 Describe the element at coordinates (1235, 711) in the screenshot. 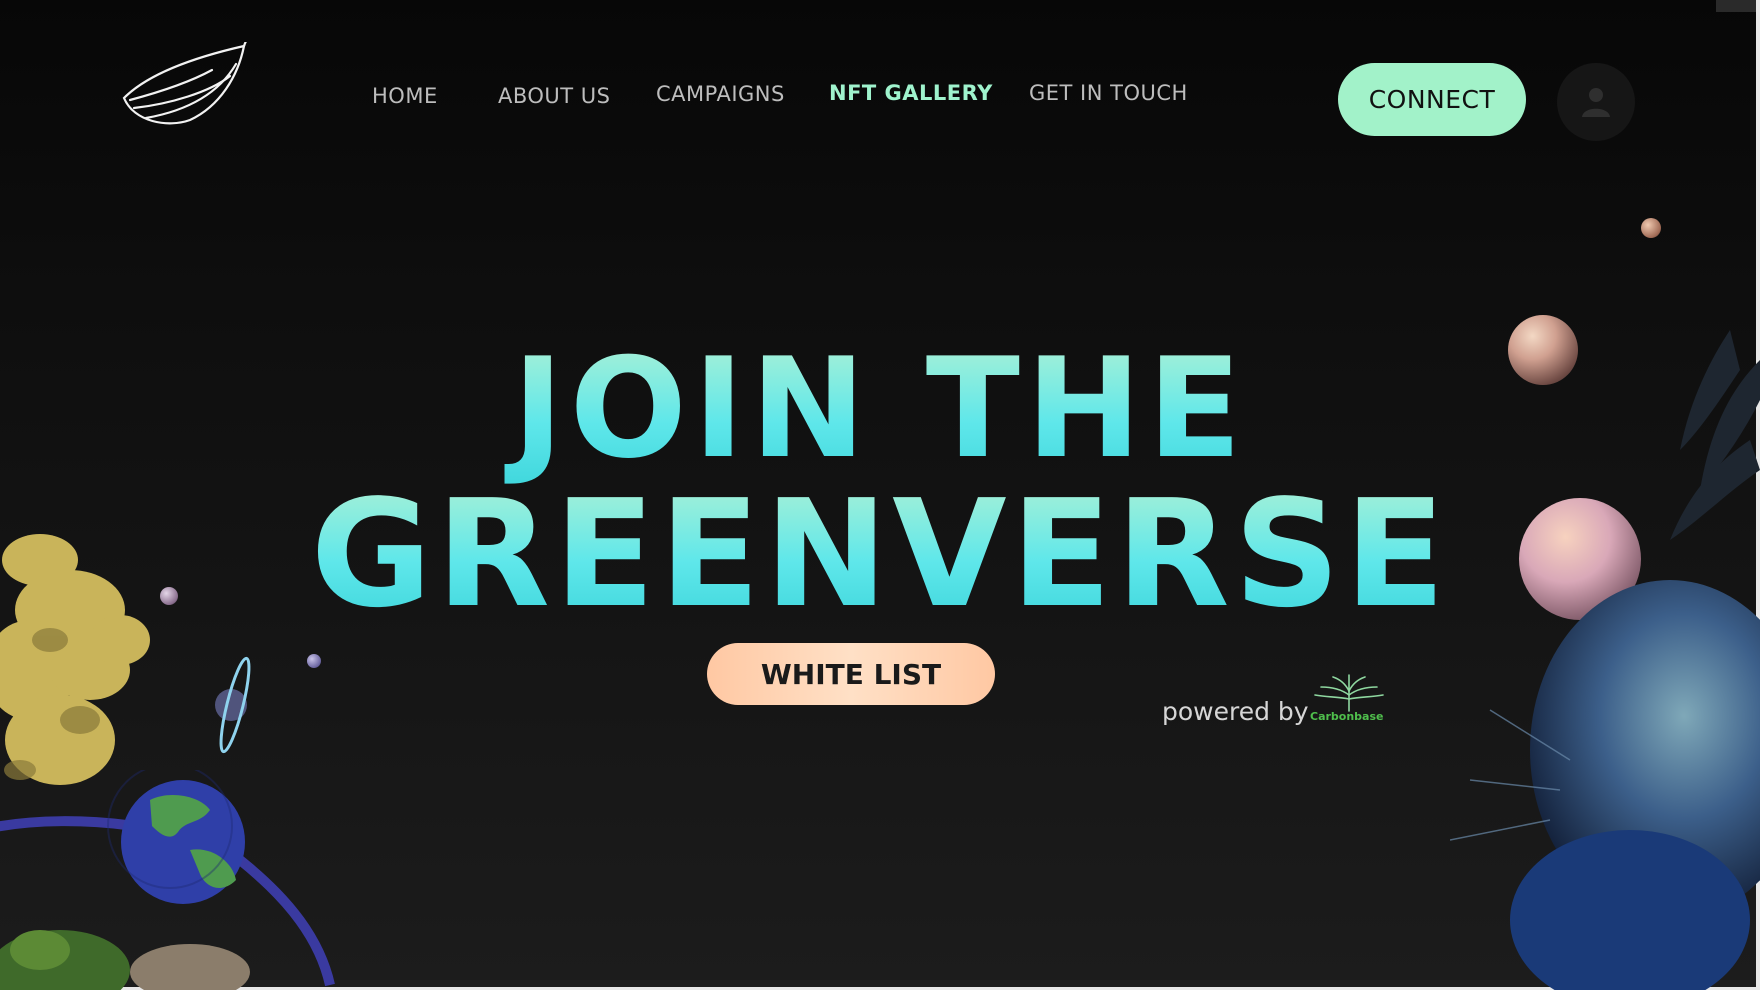

I see `powered-by-text: powered by` at that location.